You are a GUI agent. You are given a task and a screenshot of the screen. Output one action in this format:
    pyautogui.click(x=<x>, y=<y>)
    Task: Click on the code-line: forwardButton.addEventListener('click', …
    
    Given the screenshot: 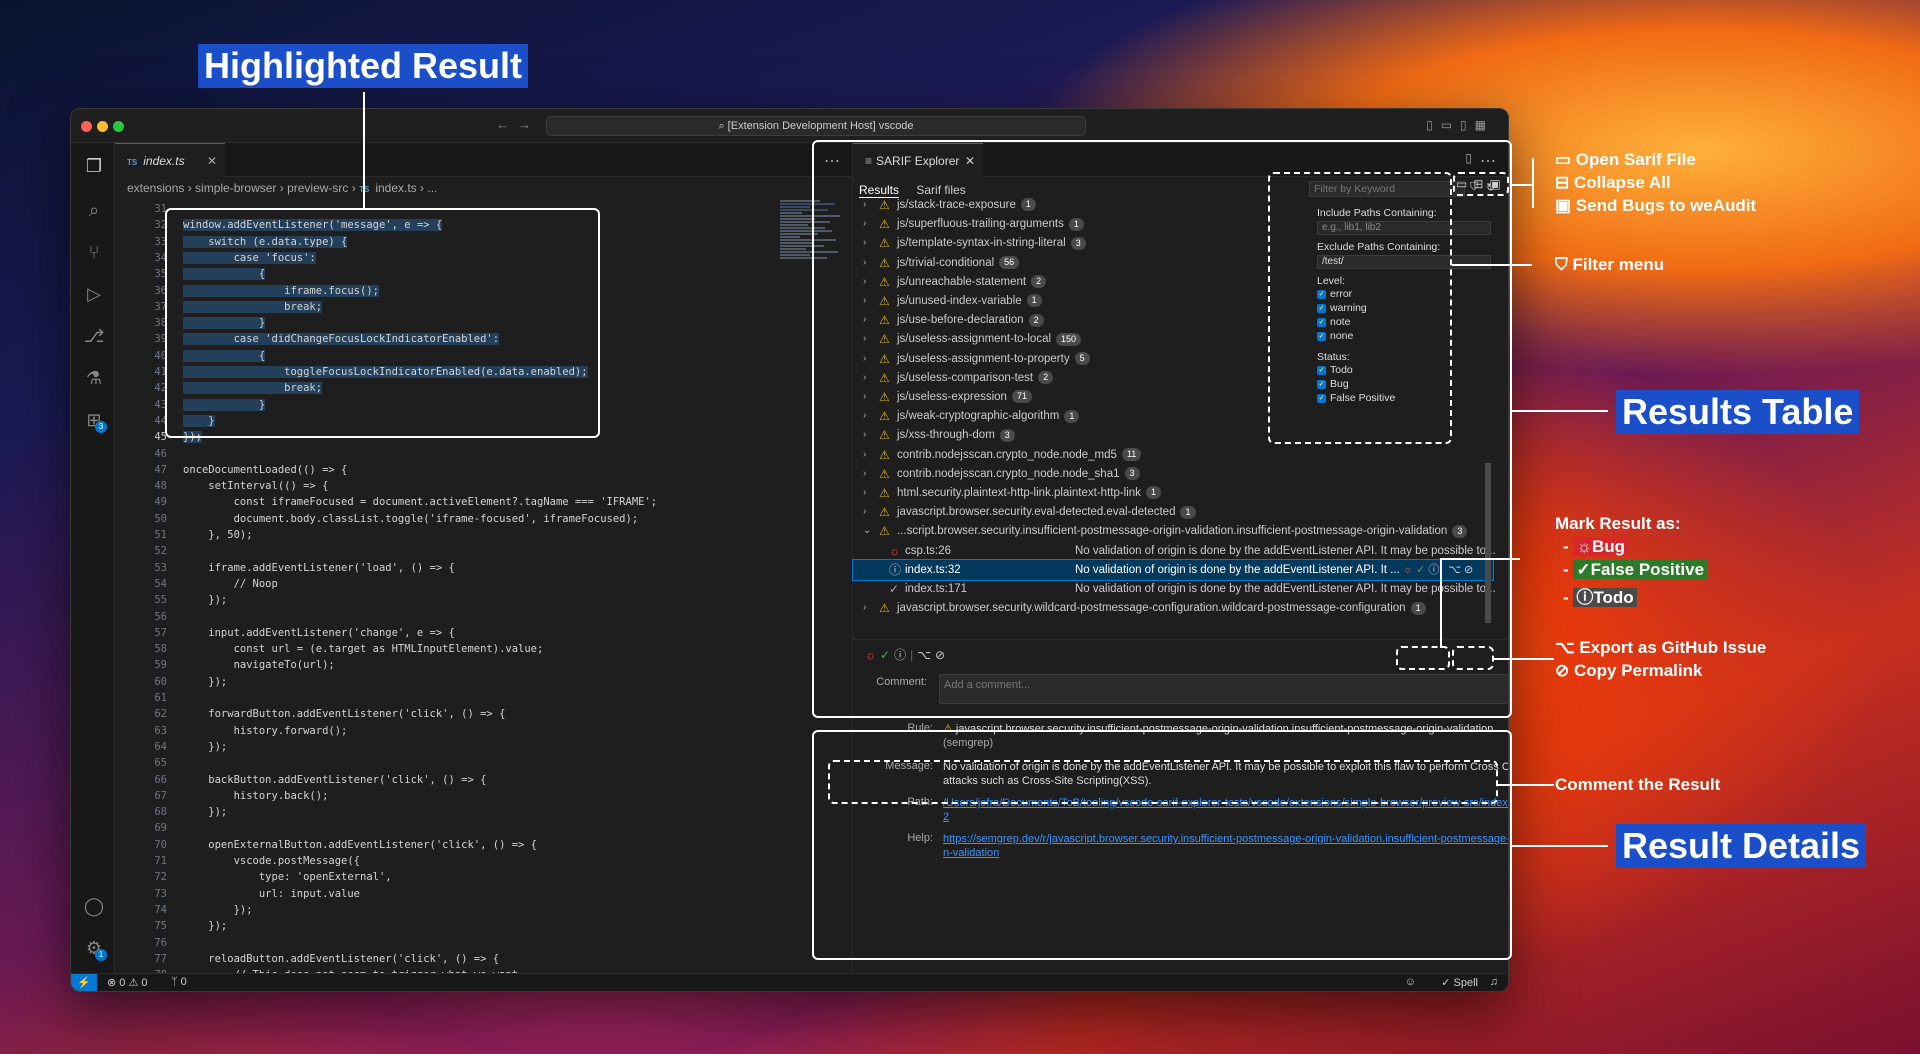 What is the action you would take?
    pyautogui.click(x=344, y=714)
    